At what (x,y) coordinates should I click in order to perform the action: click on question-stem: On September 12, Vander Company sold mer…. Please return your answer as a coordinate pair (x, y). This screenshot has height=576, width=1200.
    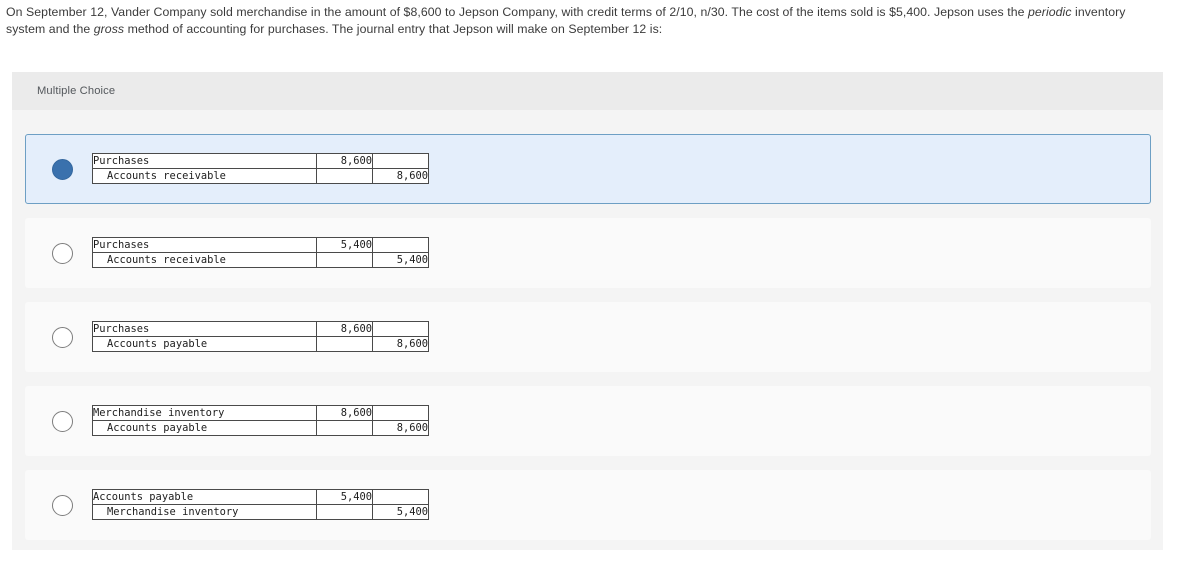
    Looking at the image, I should click on (586, 20).